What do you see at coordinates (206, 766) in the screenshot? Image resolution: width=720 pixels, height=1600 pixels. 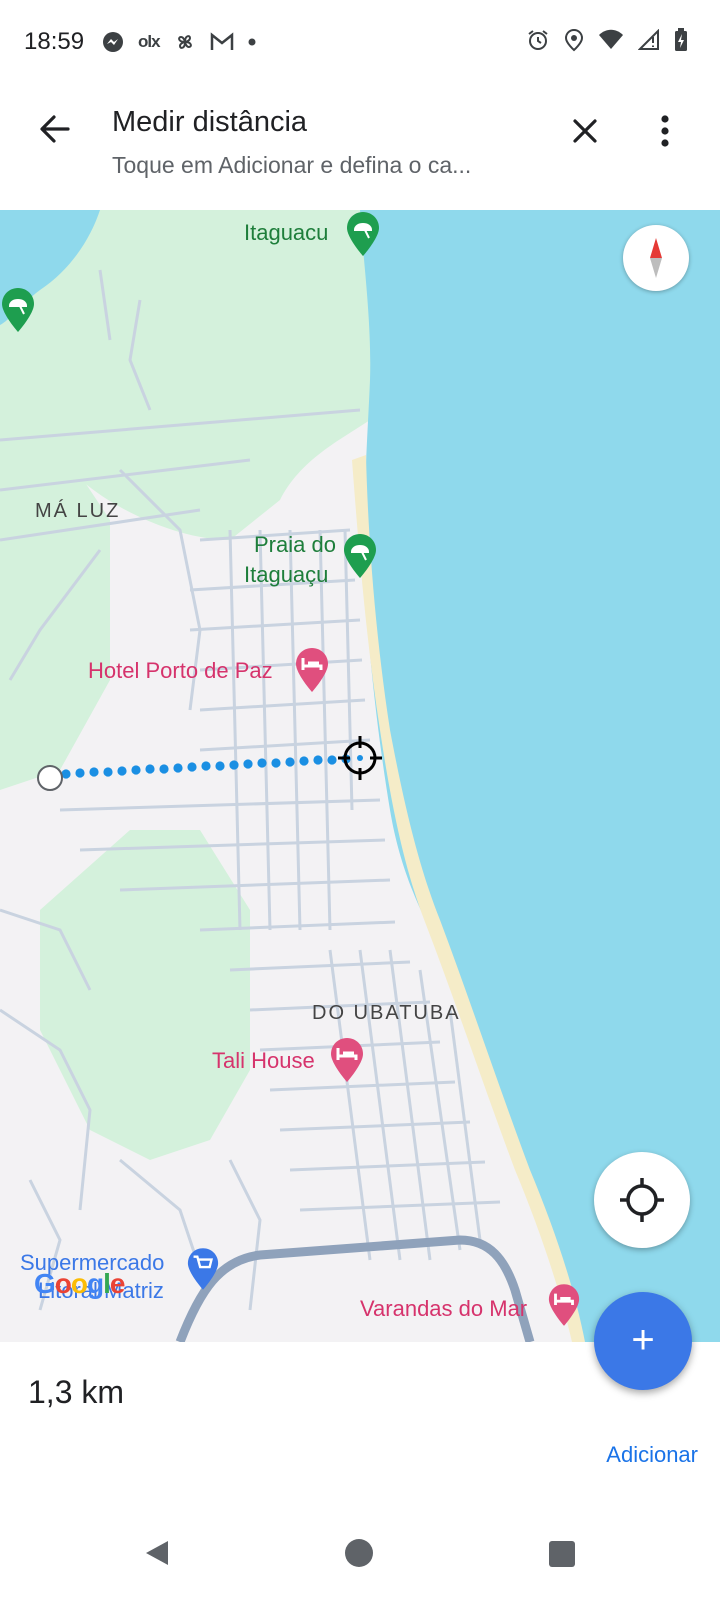 I see `measurement-path` at bounding box center [206, 766].